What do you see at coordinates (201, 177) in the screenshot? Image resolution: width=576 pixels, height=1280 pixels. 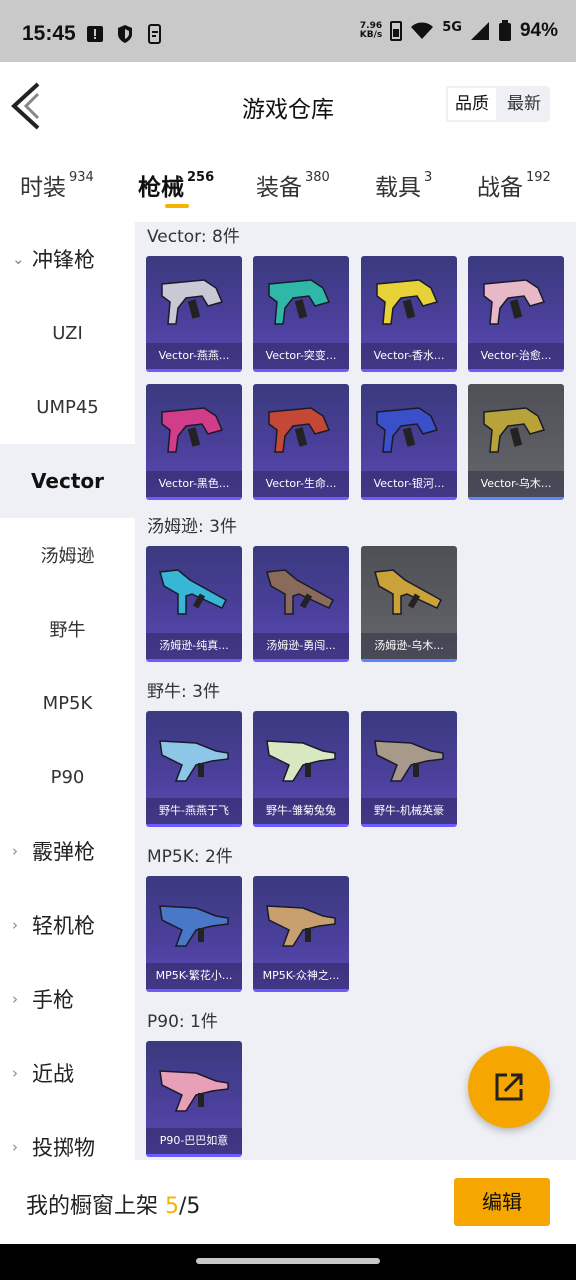 I see `tab-count: 256` at bounding box center [201, 177].